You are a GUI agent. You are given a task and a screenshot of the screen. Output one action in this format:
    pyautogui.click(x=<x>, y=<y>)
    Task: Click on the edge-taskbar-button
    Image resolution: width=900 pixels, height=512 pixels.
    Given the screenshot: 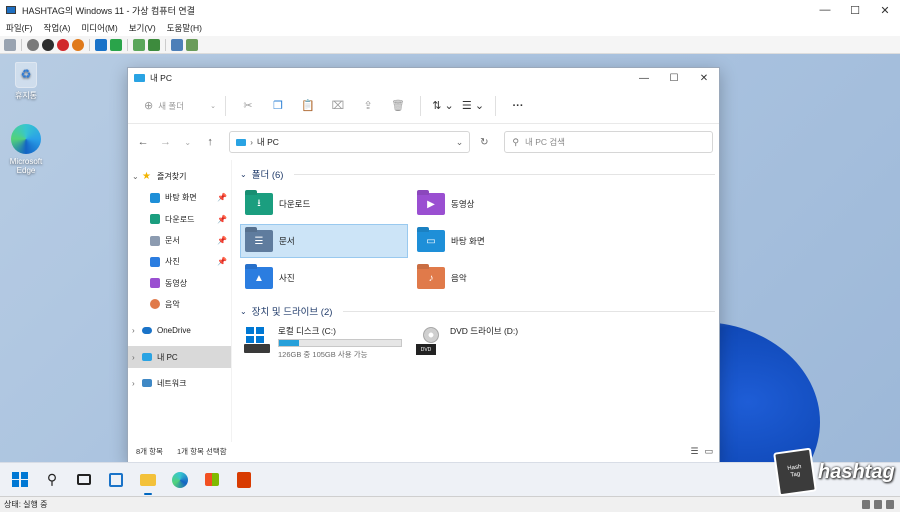 What is the action you would take?
    pyautogui.click(x=180, y=480)
    